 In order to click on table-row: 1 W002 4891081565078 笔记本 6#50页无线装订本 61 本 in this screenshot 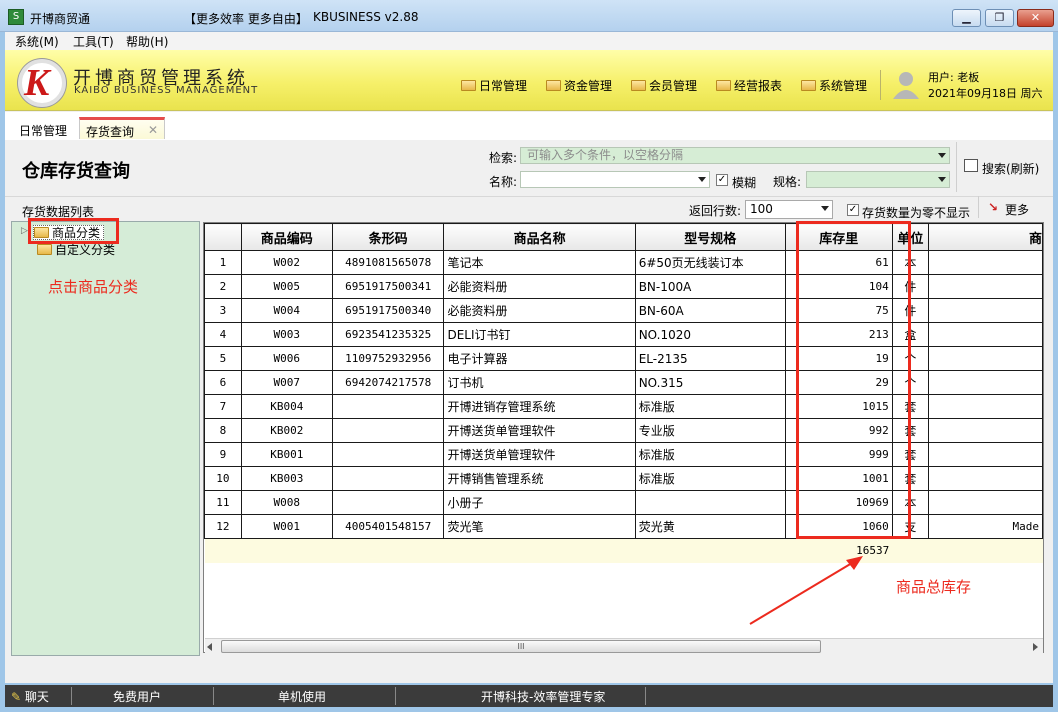, I will do `click(623, 262)`.